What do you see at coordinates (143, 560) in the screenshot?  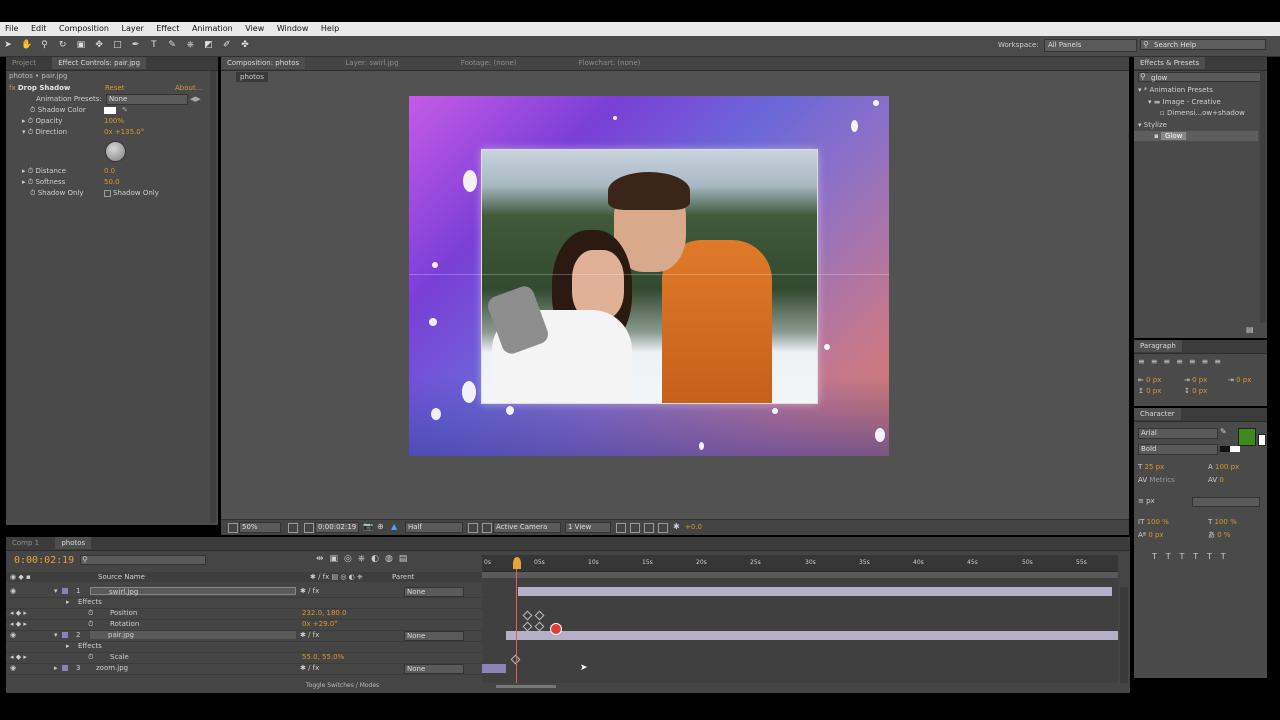 I see `layer-search-input` at bounding box center [143, 560].